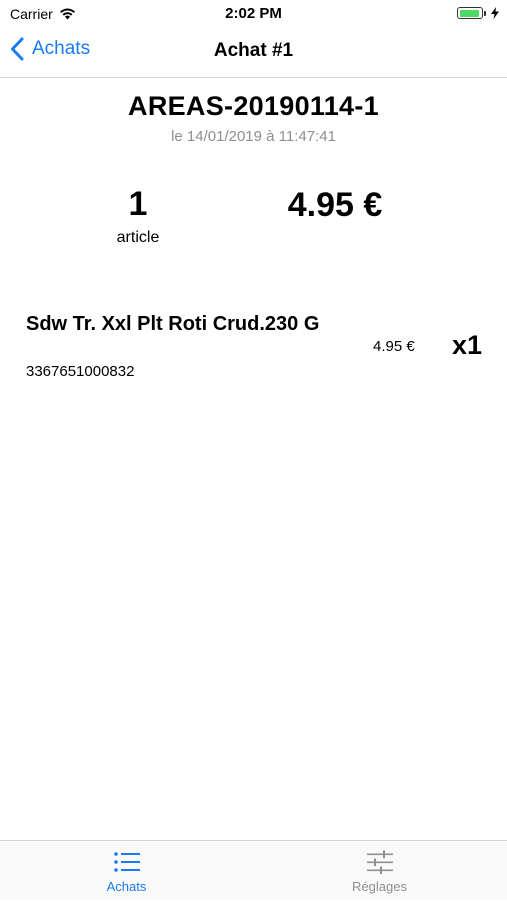 Image resolution: width=507 pixels, height=901 pixels. What do you see at coordinates (173, 324) in the screenshot?
I see `item-name: Sdw Tr. Xxl Plt Roti Crud.230 G` at bounding box center [173, 324].